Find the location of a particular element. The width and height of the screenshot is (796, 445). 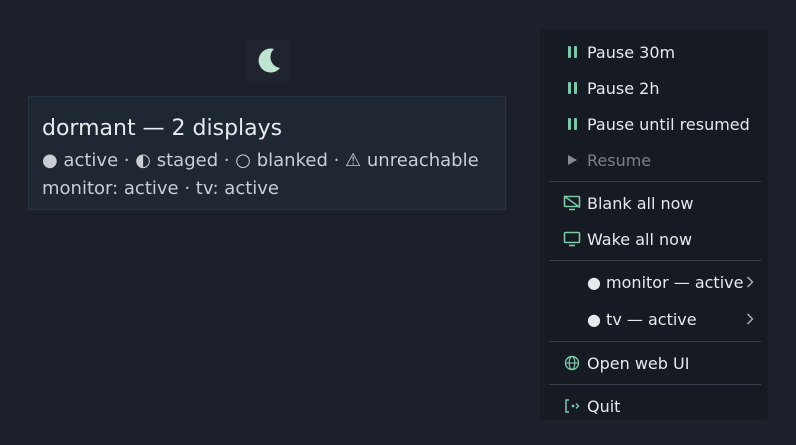

tooltip-status: monitor: active · tv: active is located at coordinates (160, 188).